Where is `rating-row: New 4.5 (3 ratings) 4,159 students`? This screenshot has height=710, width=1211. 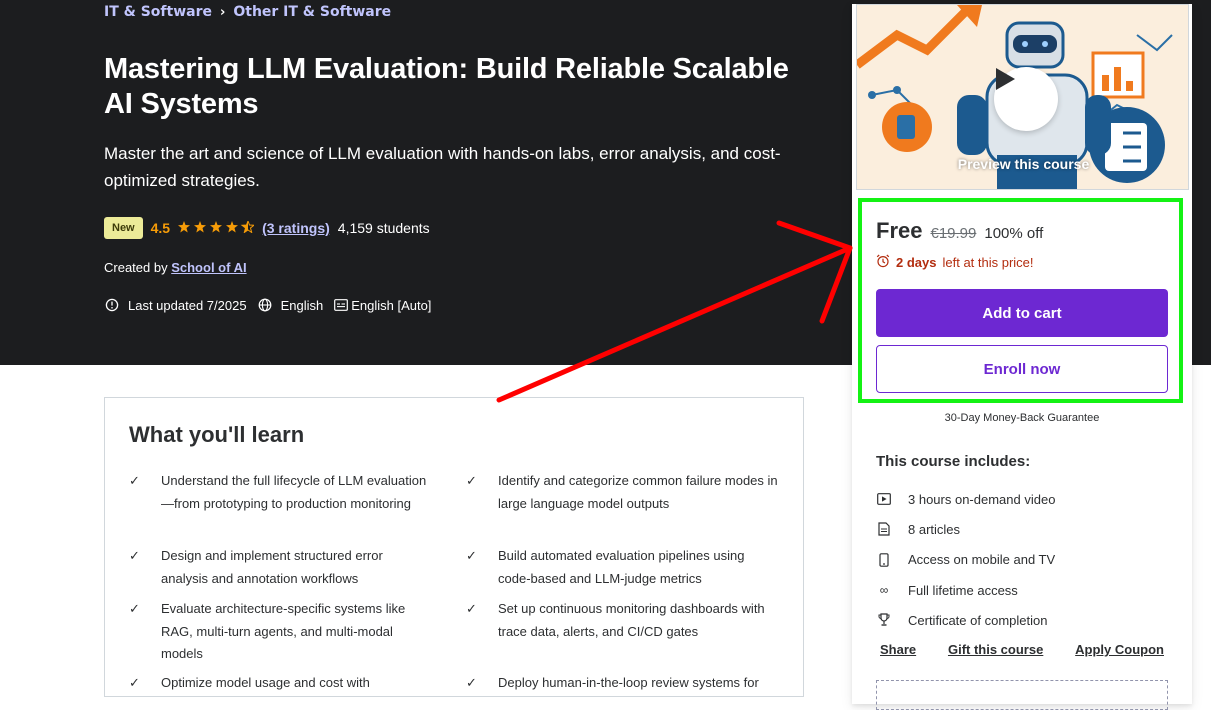 rating-row: New 4.5 (3 ratings) 4,159 students is located at coordinates (267, 228).